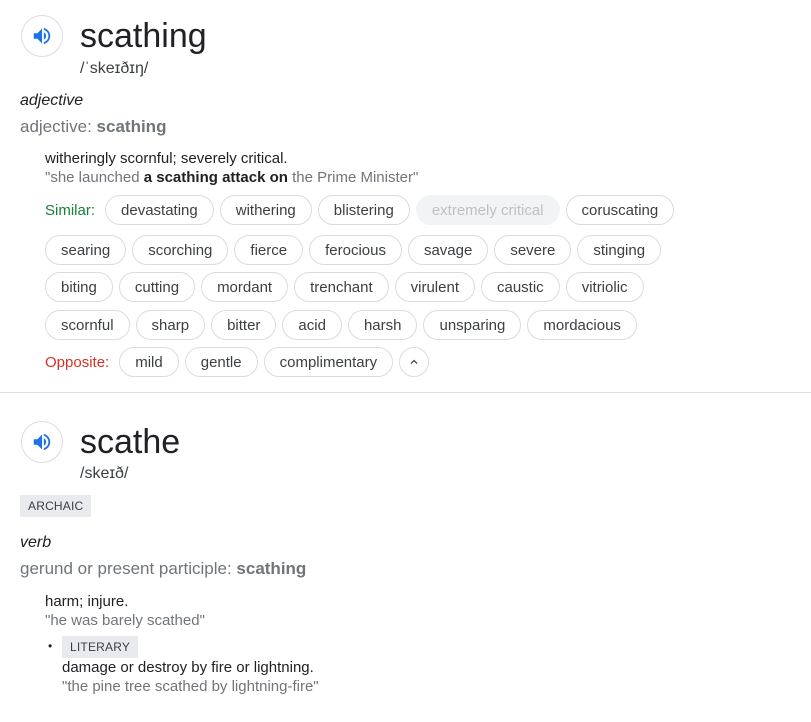 The height and width of the screenshot is (722, 811). I want to click on synonym-chip: cutting, so click(157, 287).